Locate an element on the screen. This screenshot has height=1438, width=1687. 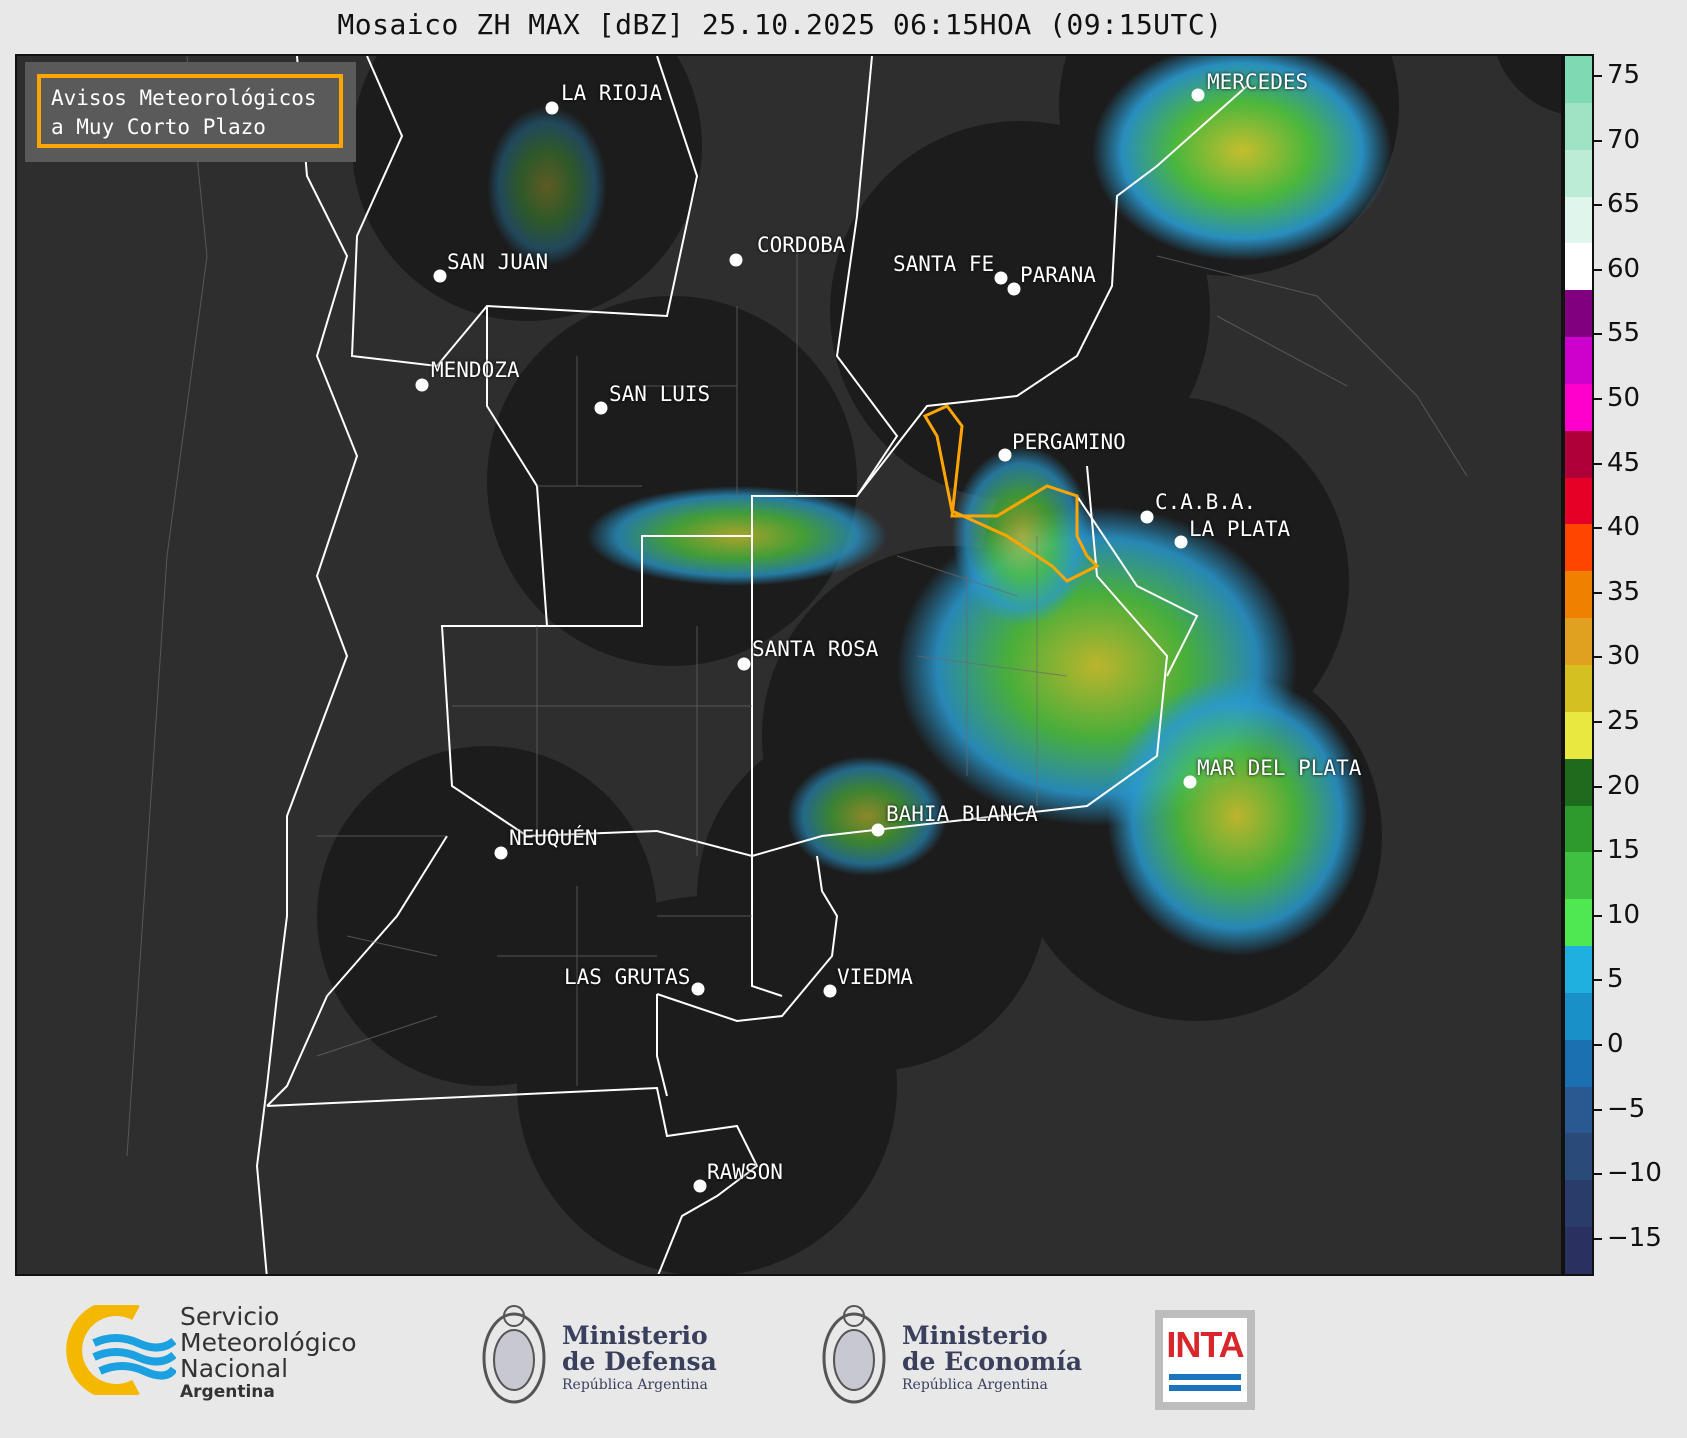
colorbar-tick-label: −10 is located at coordinates (1634, 1173).